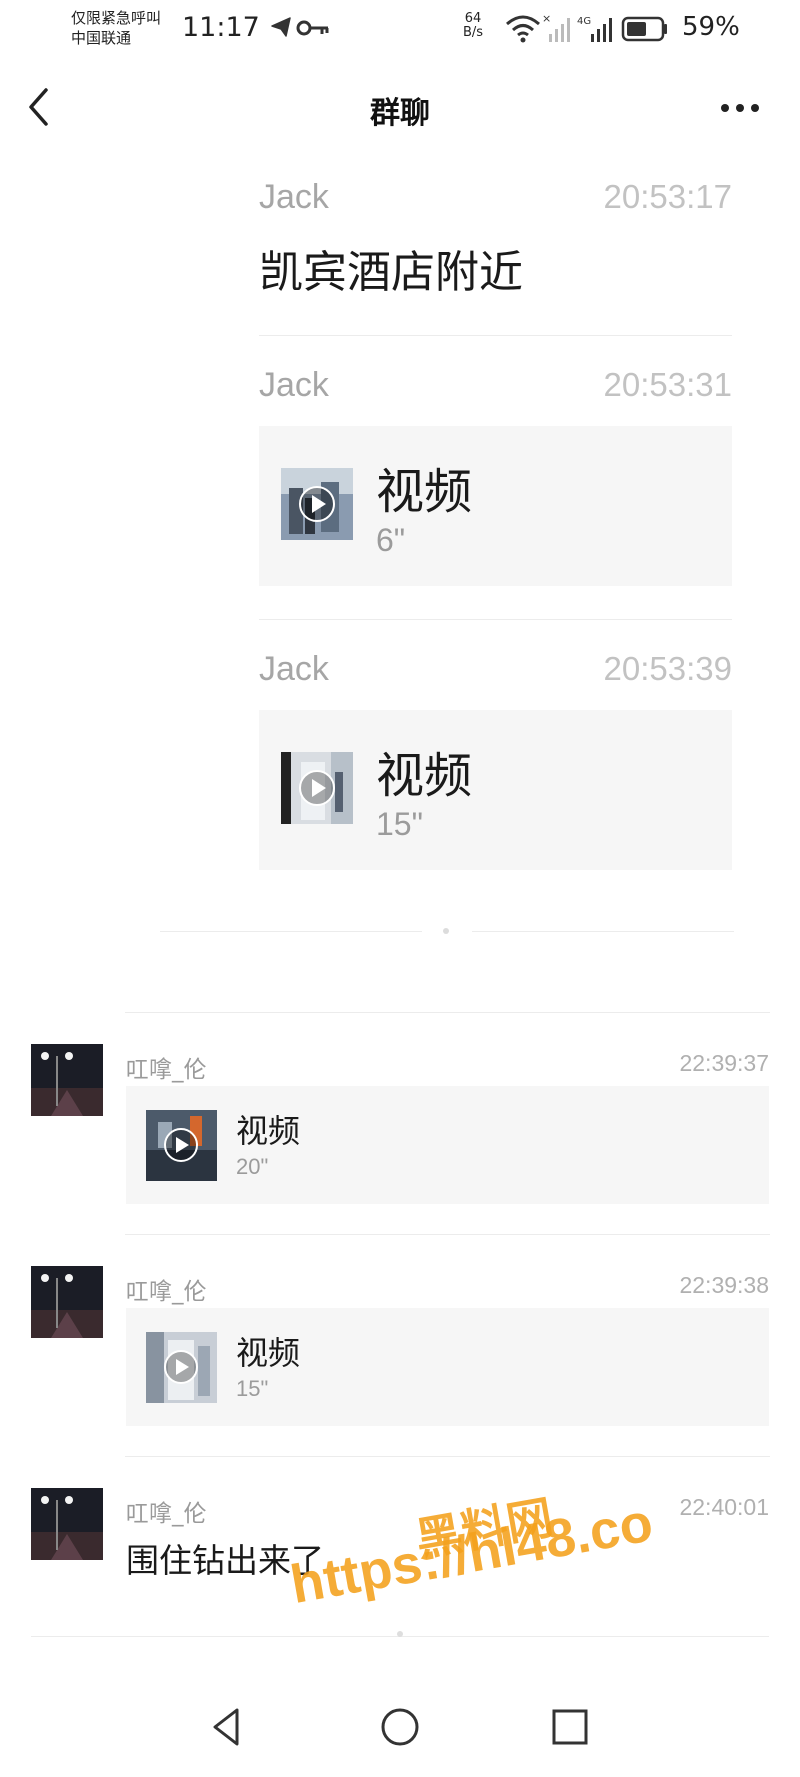 This screenshot has height=1777, width=800. I want to click on carrier-line-name: 中国联通, so click(101, 38).